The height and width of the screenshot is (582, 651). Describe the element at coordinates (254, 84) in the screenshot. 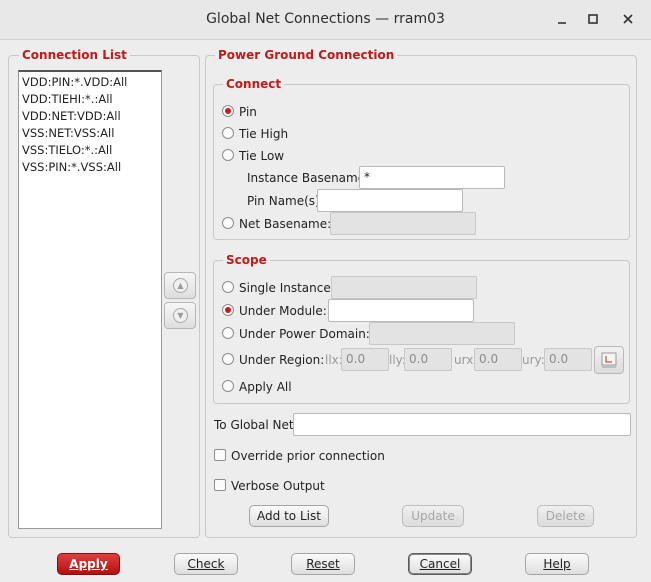

I see `connect-title: Connect` at that location.